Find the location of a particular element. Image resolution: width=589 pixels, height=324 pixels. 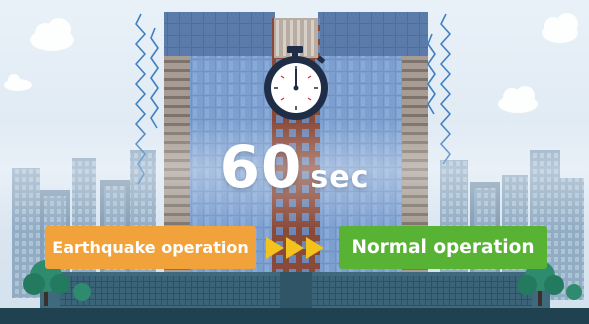

timer-unit: sec is located at coordinates (340, 177).